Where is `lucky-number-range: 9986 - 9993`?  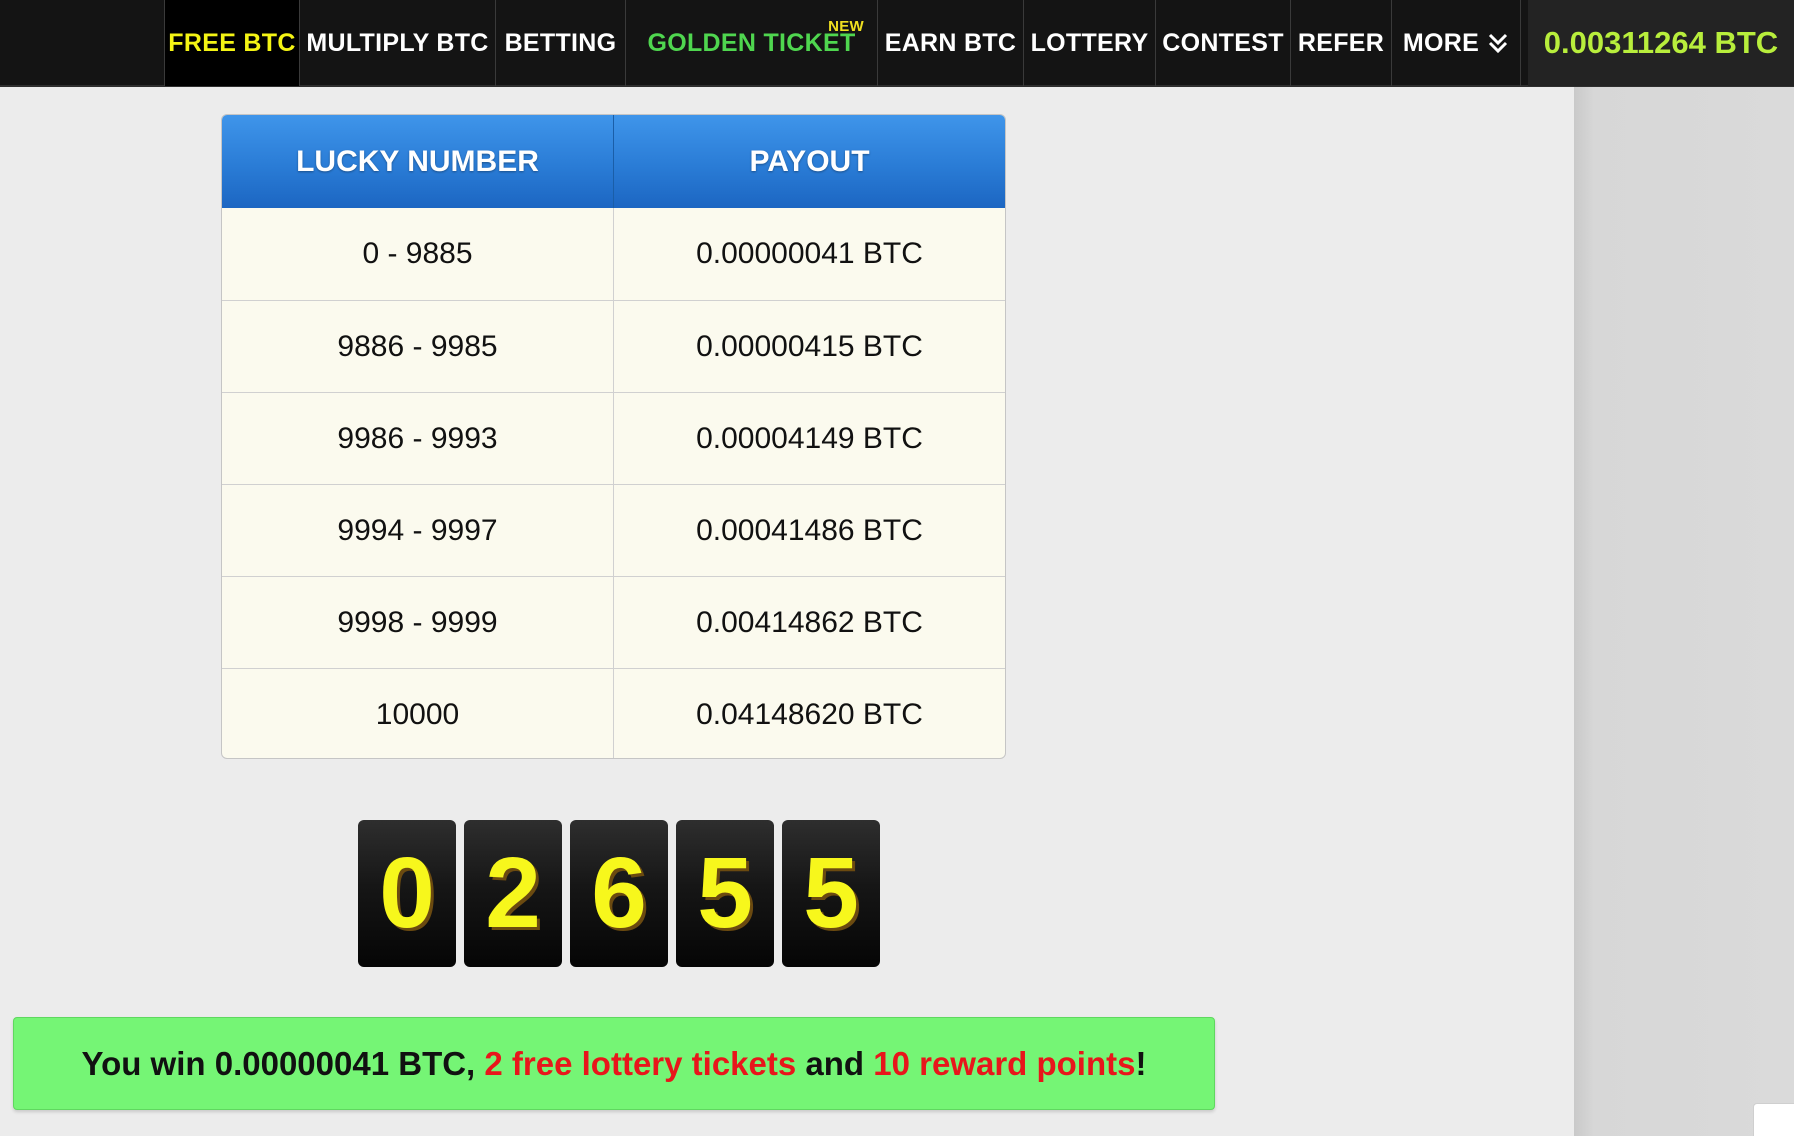
lucky-number-range: 9986 - 9993 is located at coordinates (417, 438).